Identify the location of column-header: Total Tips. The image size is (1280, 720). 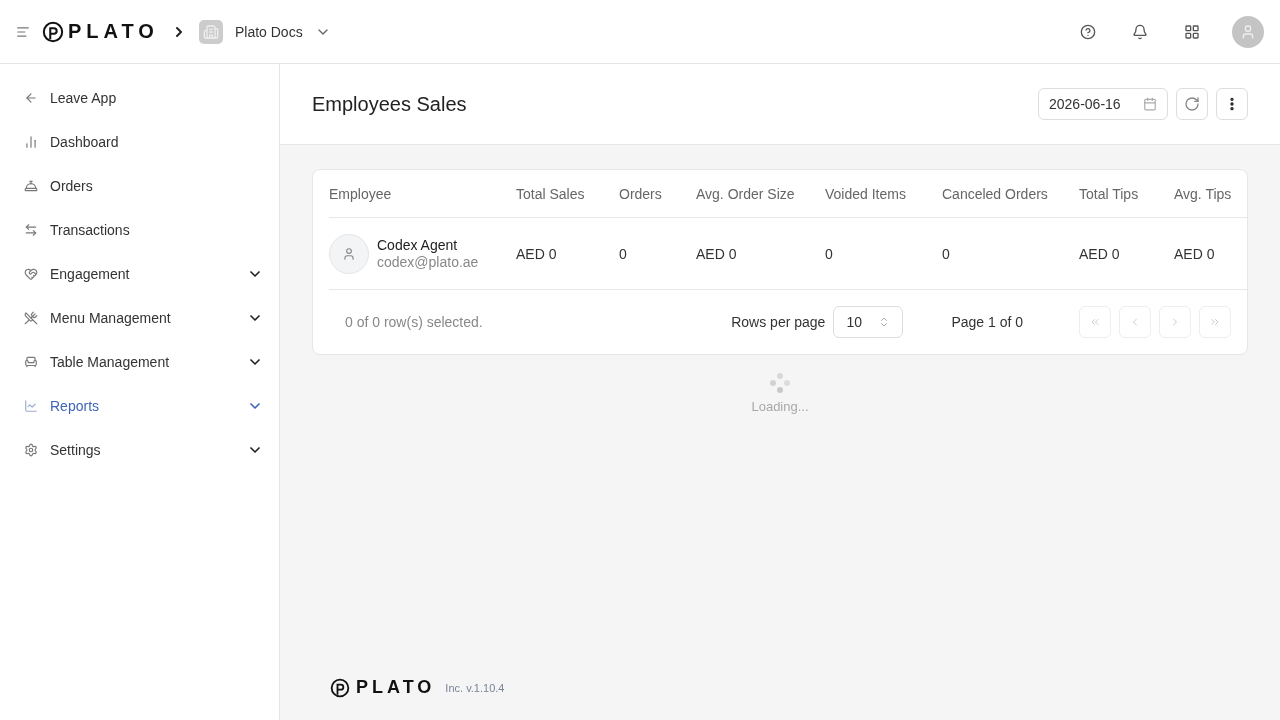
(1126, 194).